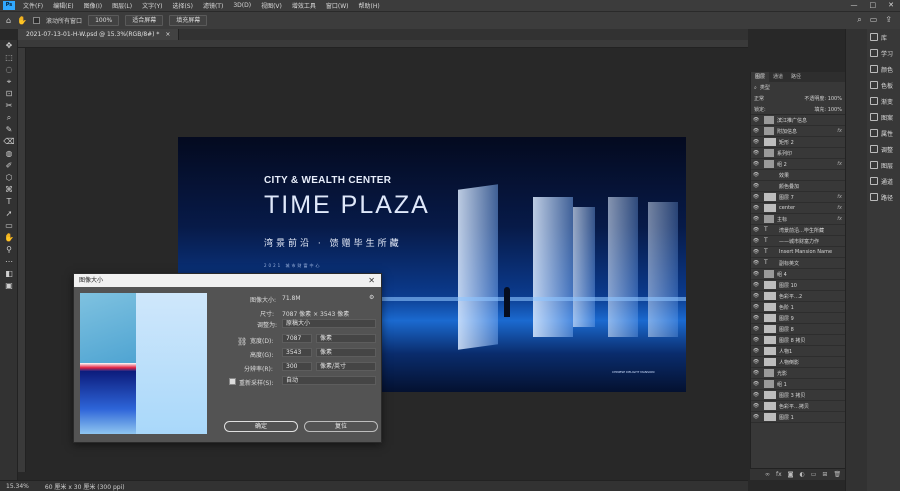 The image size is (900, 491). Describe the element at coordinates (798, 395) in the screenshot. I see `layer-row: 👁 图层 3 拷贝` at that location.